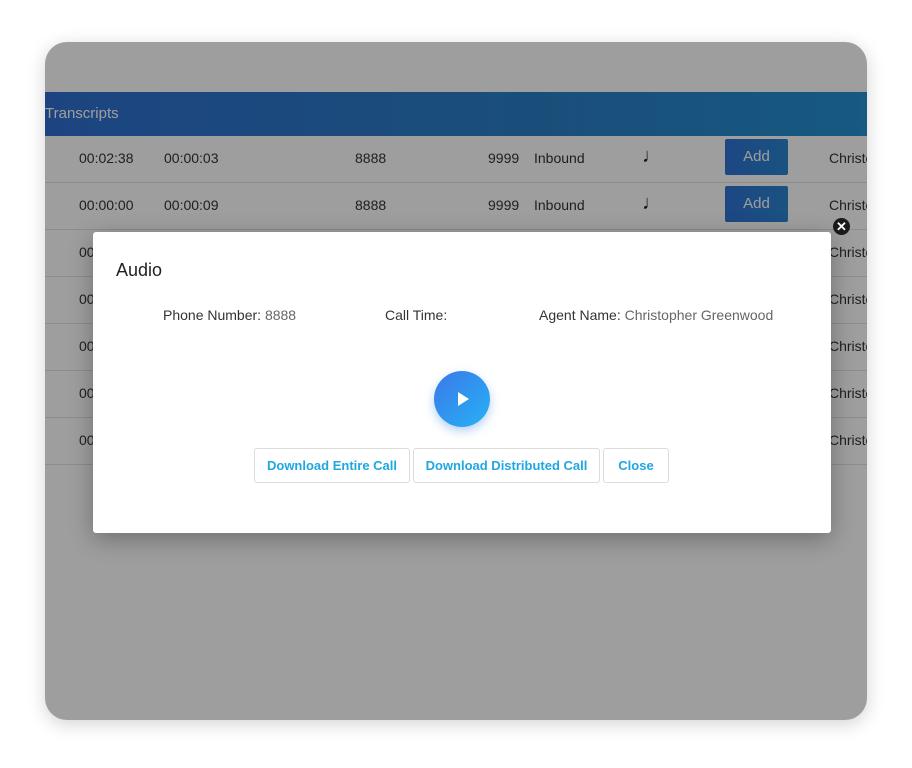  I want to click on play-icon, so click(463, 399).